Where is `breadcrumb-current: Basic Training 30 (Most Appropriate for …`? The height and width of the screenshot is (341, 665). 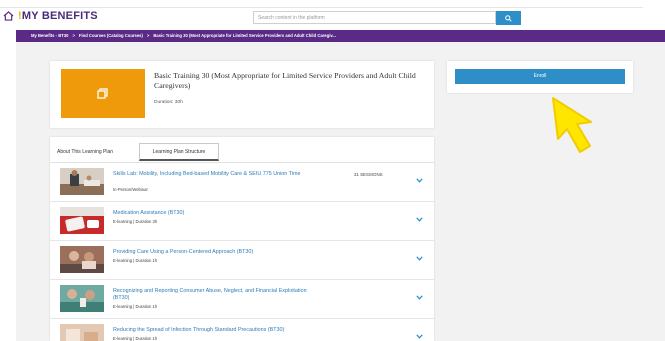 breadcrumb-current: Basic Training 30 (Most Appropriate for … is located at coordinates (244, 35).